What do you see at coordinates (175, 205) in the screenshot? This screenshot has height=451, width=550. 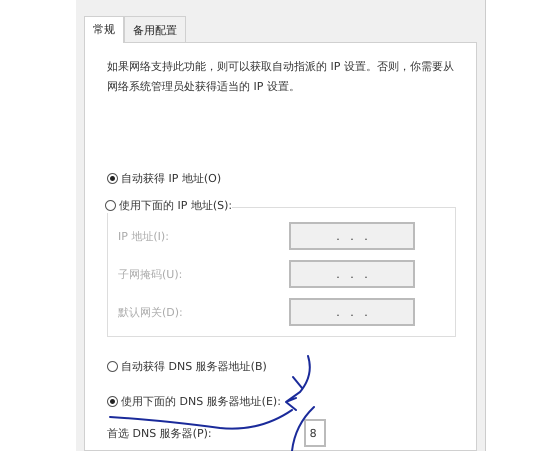 I see `radio-label: 使用下面的 IP 地址(S):` at bounding box center [175, 205].